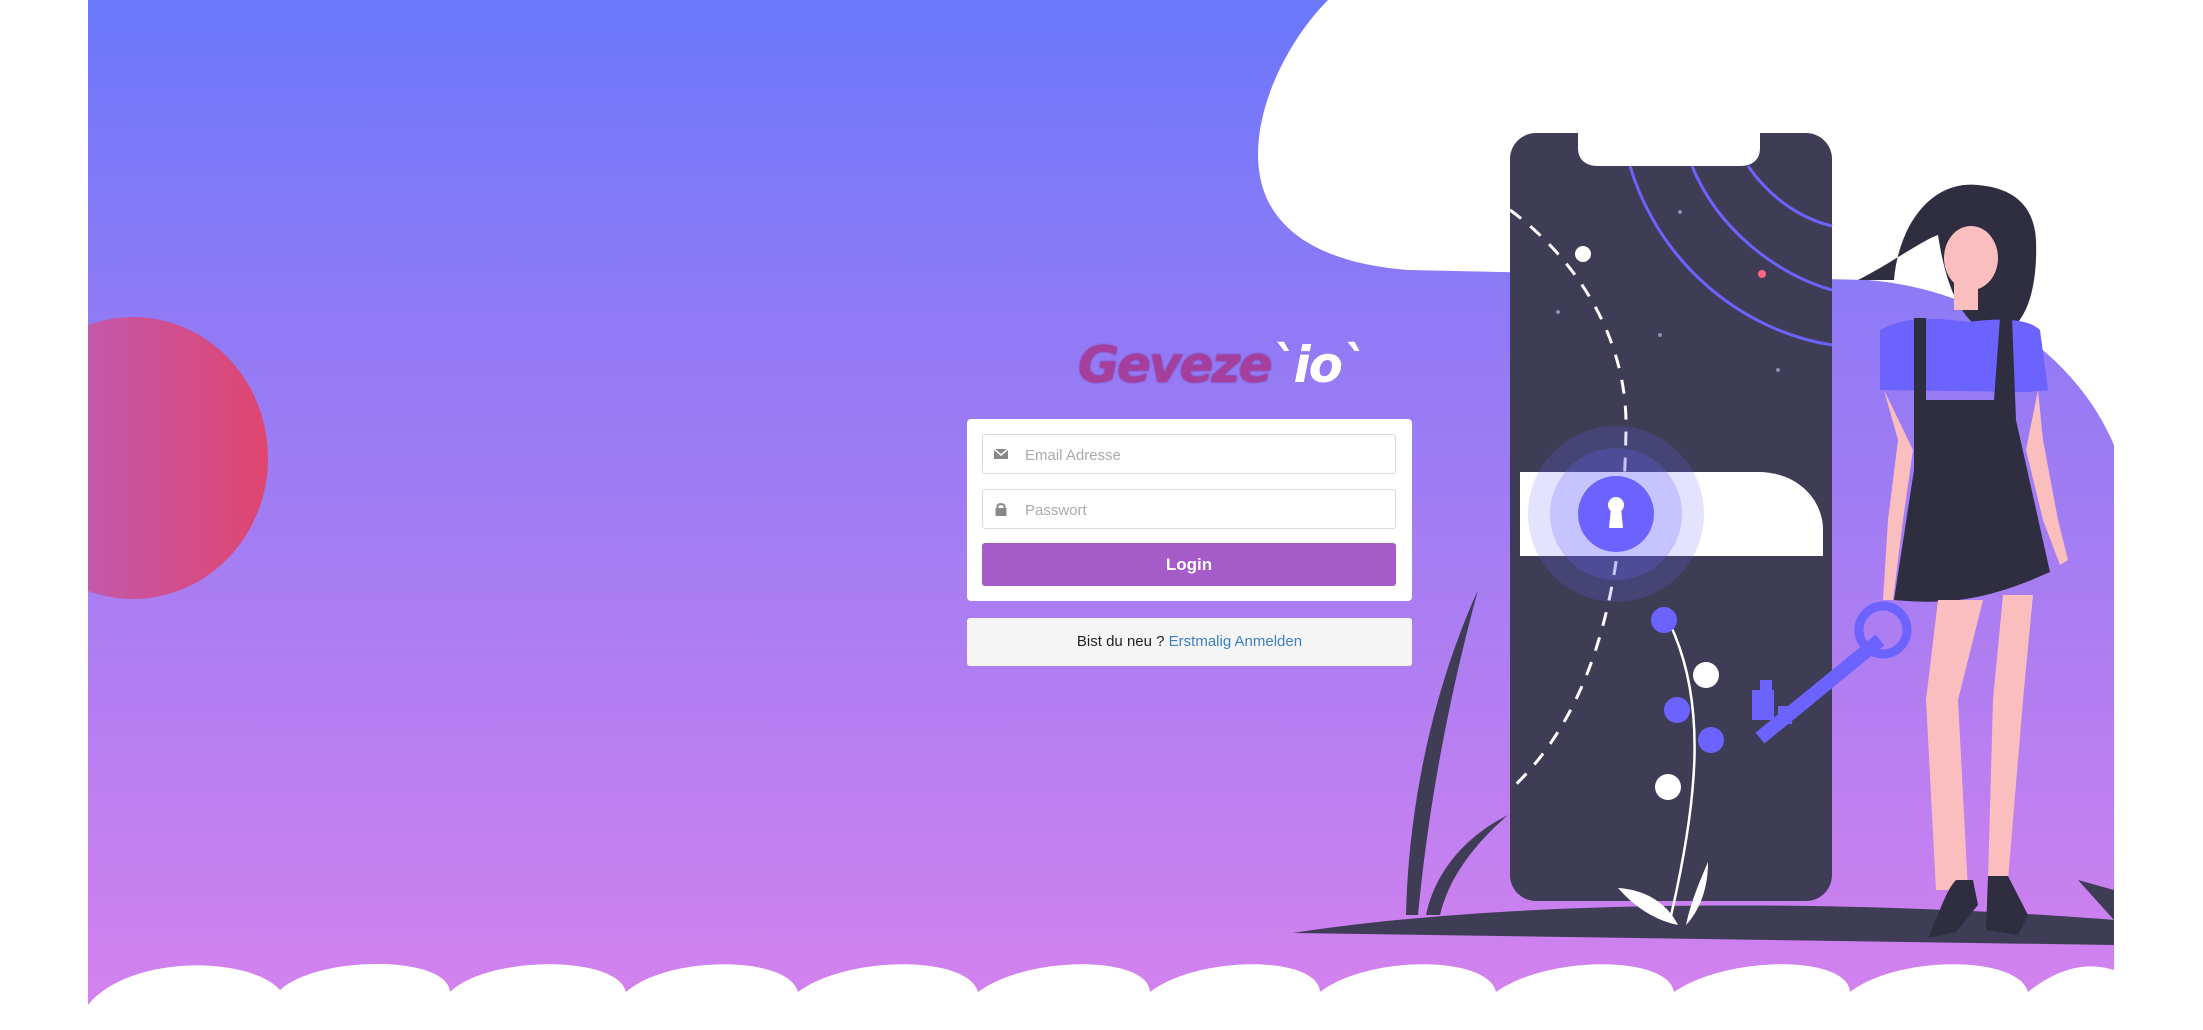 This screenshot has width=2203, height=1030. I want to click on password-input, so click(1205, 510).